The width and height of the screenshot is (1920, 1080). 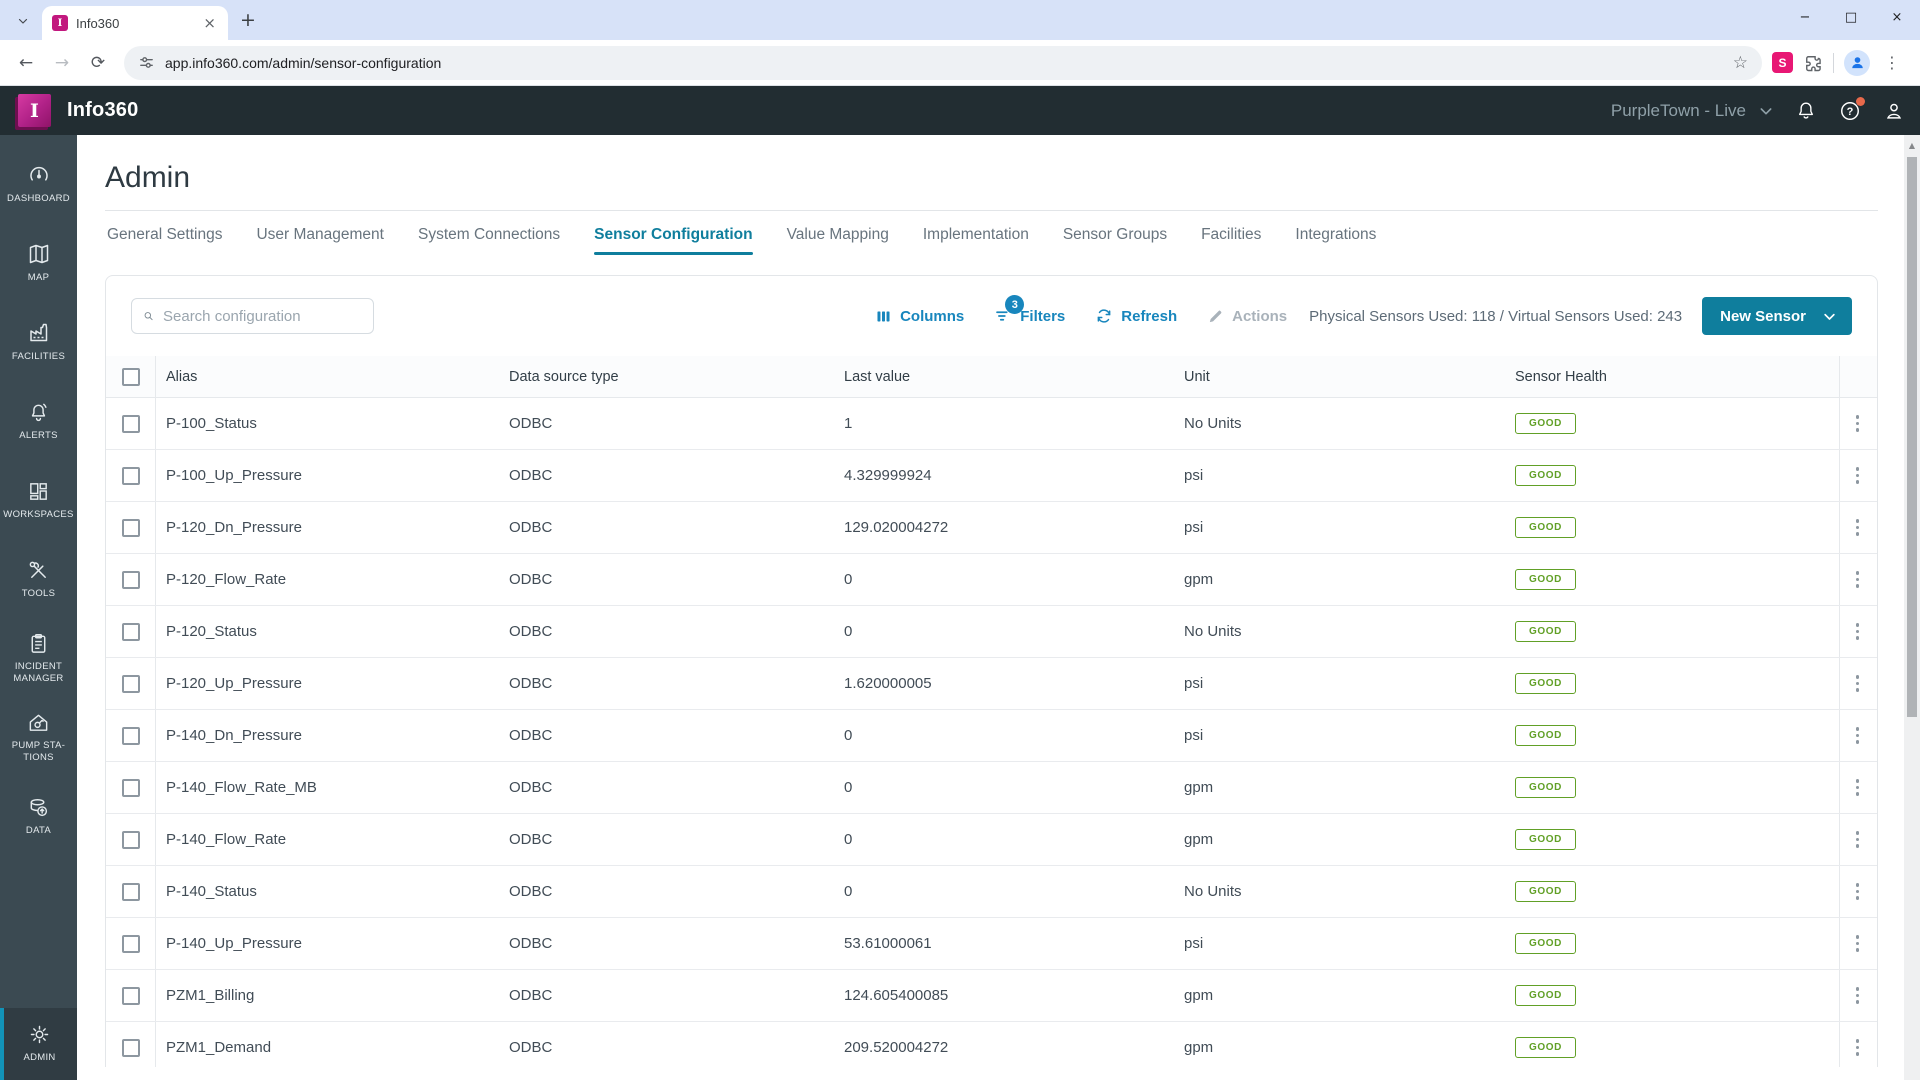 What do you see at coordinates (23, 21) in the screenshot?
I see `tab-search-button` at bounding box center [23, 21].